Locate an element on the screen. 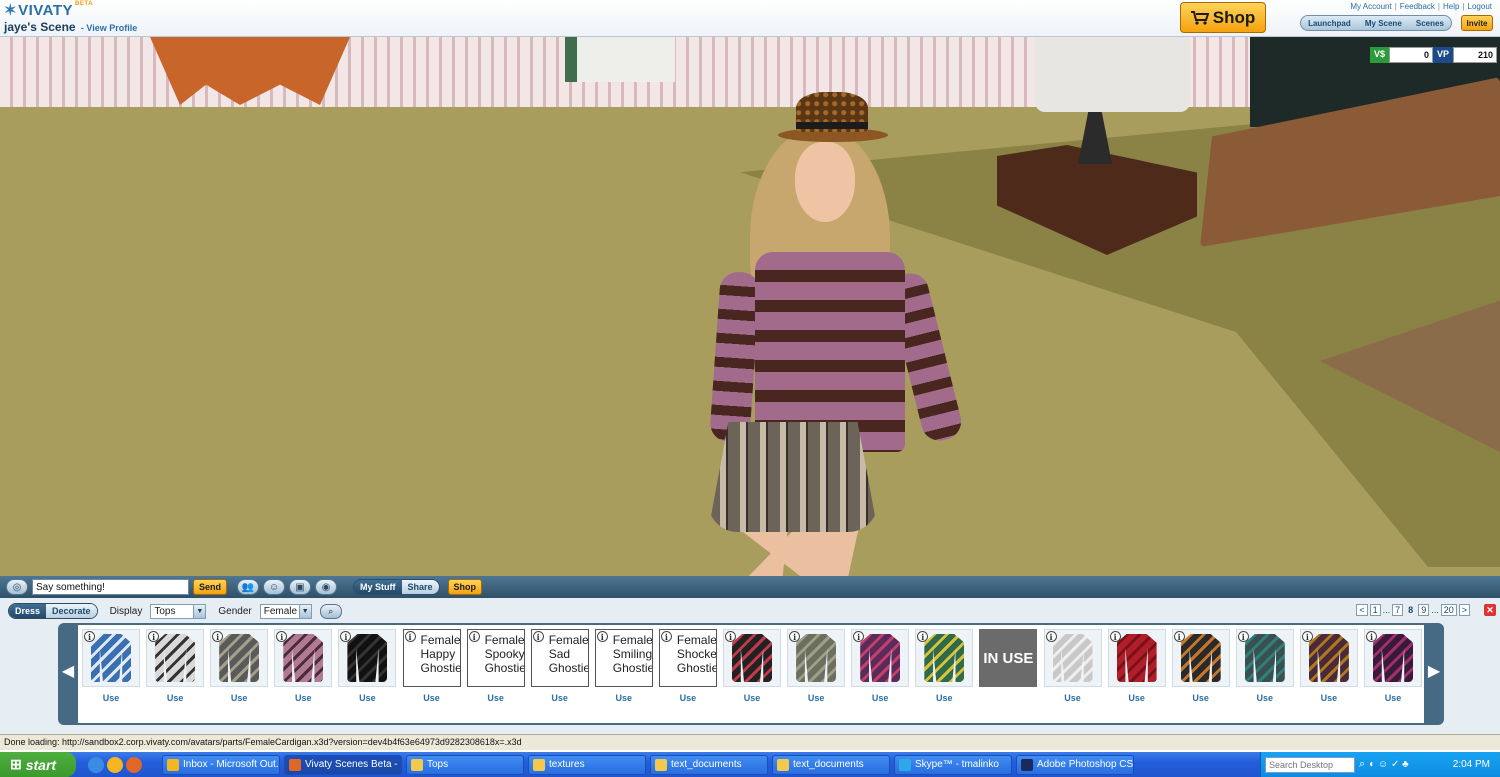 This screenshot has height=777, width=1500. chat-toggle-button: ◎ is located at coordinates (17, 587).